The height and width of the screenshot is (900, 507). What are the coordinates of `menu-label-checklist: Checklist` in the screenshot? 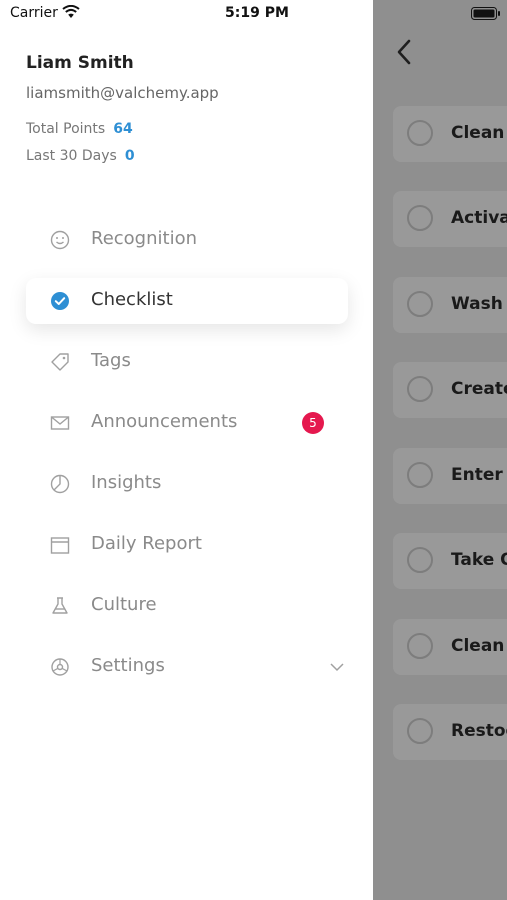 It's located at (132, 299).